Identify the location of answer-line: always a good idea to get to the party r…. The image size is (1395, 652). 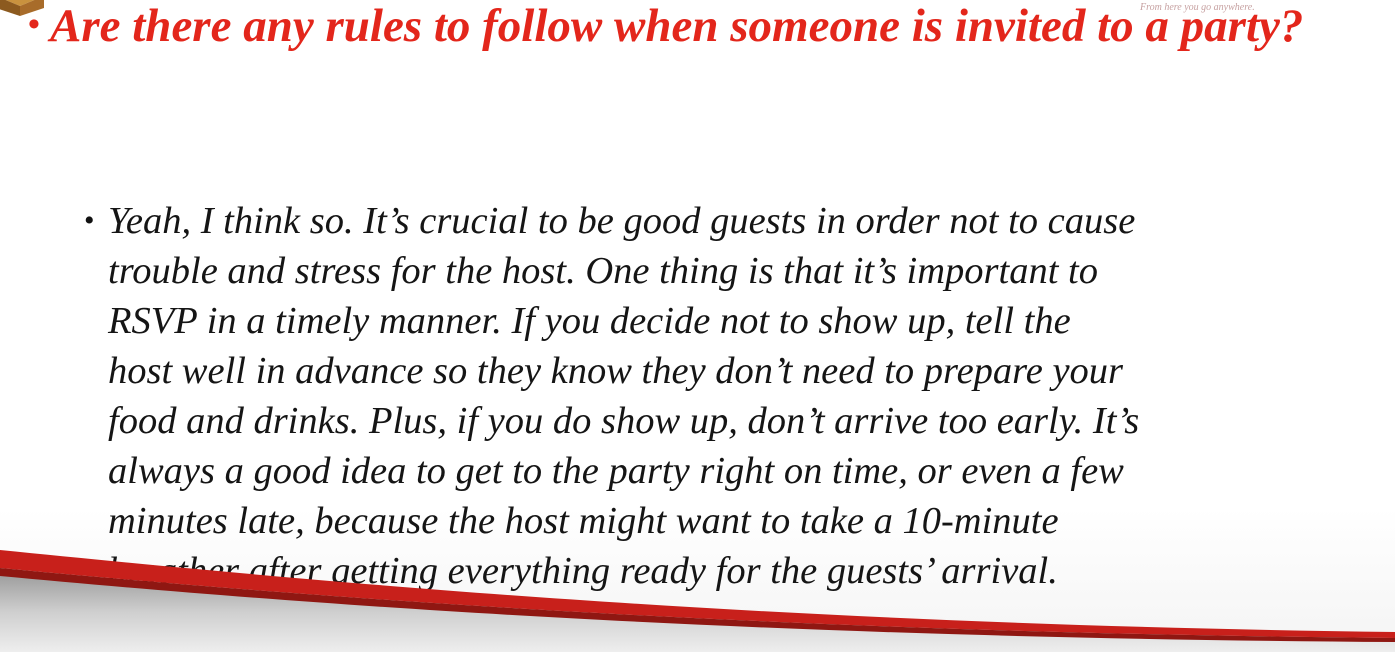
(616, 471).